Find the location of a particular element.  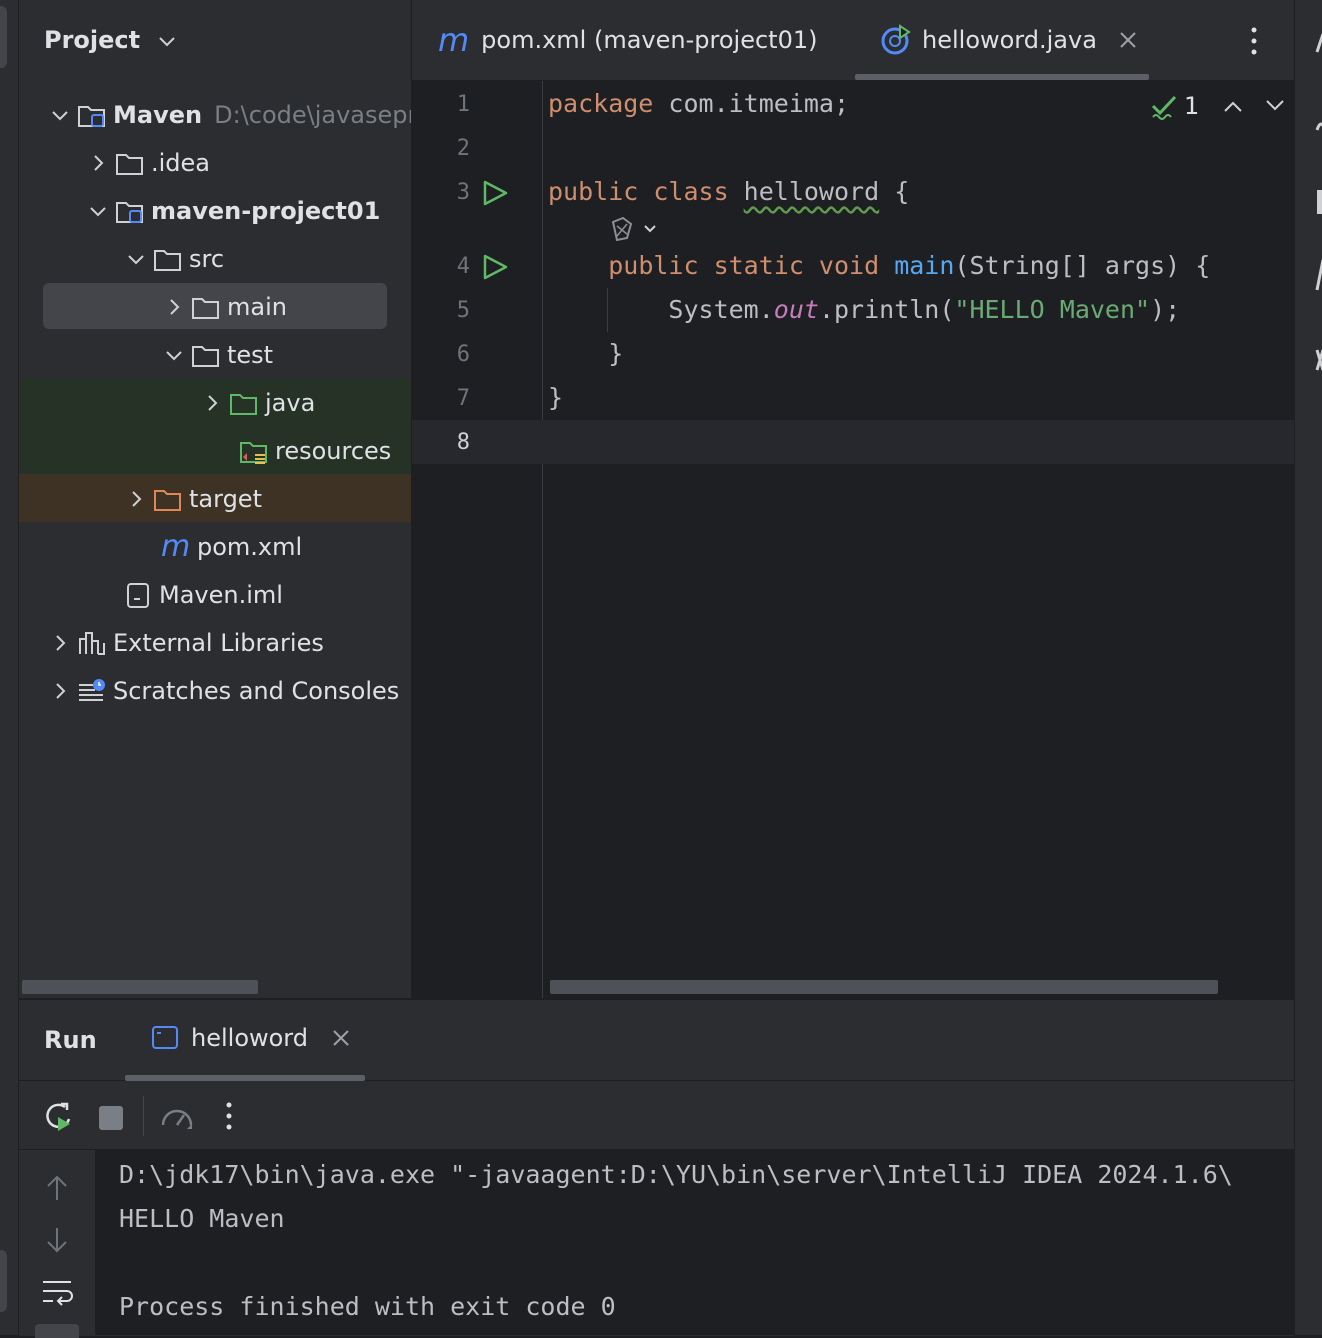

tree-item-maven-iml: Maven.iml is located at coordinates (215, 595).